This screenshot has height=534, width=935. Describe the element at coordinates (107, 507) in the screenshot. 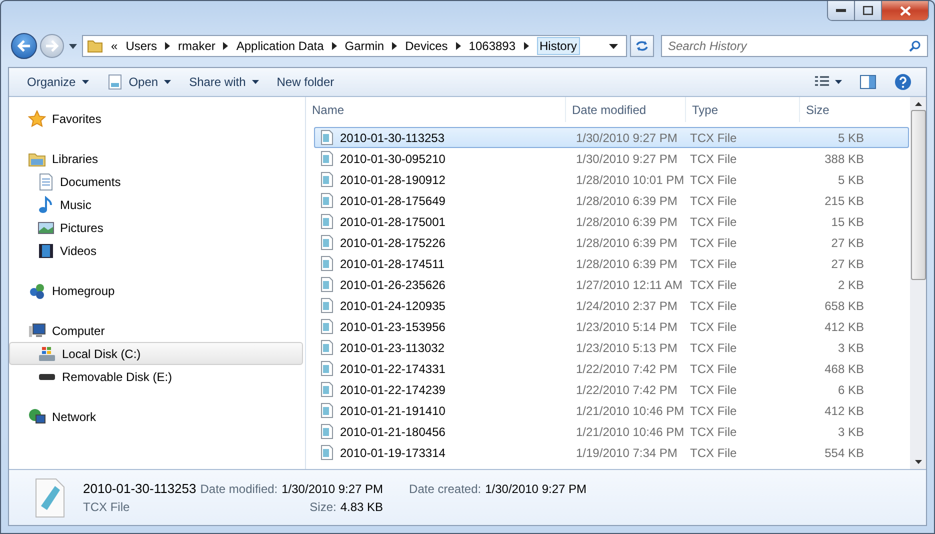

I see `file-type: TCX File` at that location.